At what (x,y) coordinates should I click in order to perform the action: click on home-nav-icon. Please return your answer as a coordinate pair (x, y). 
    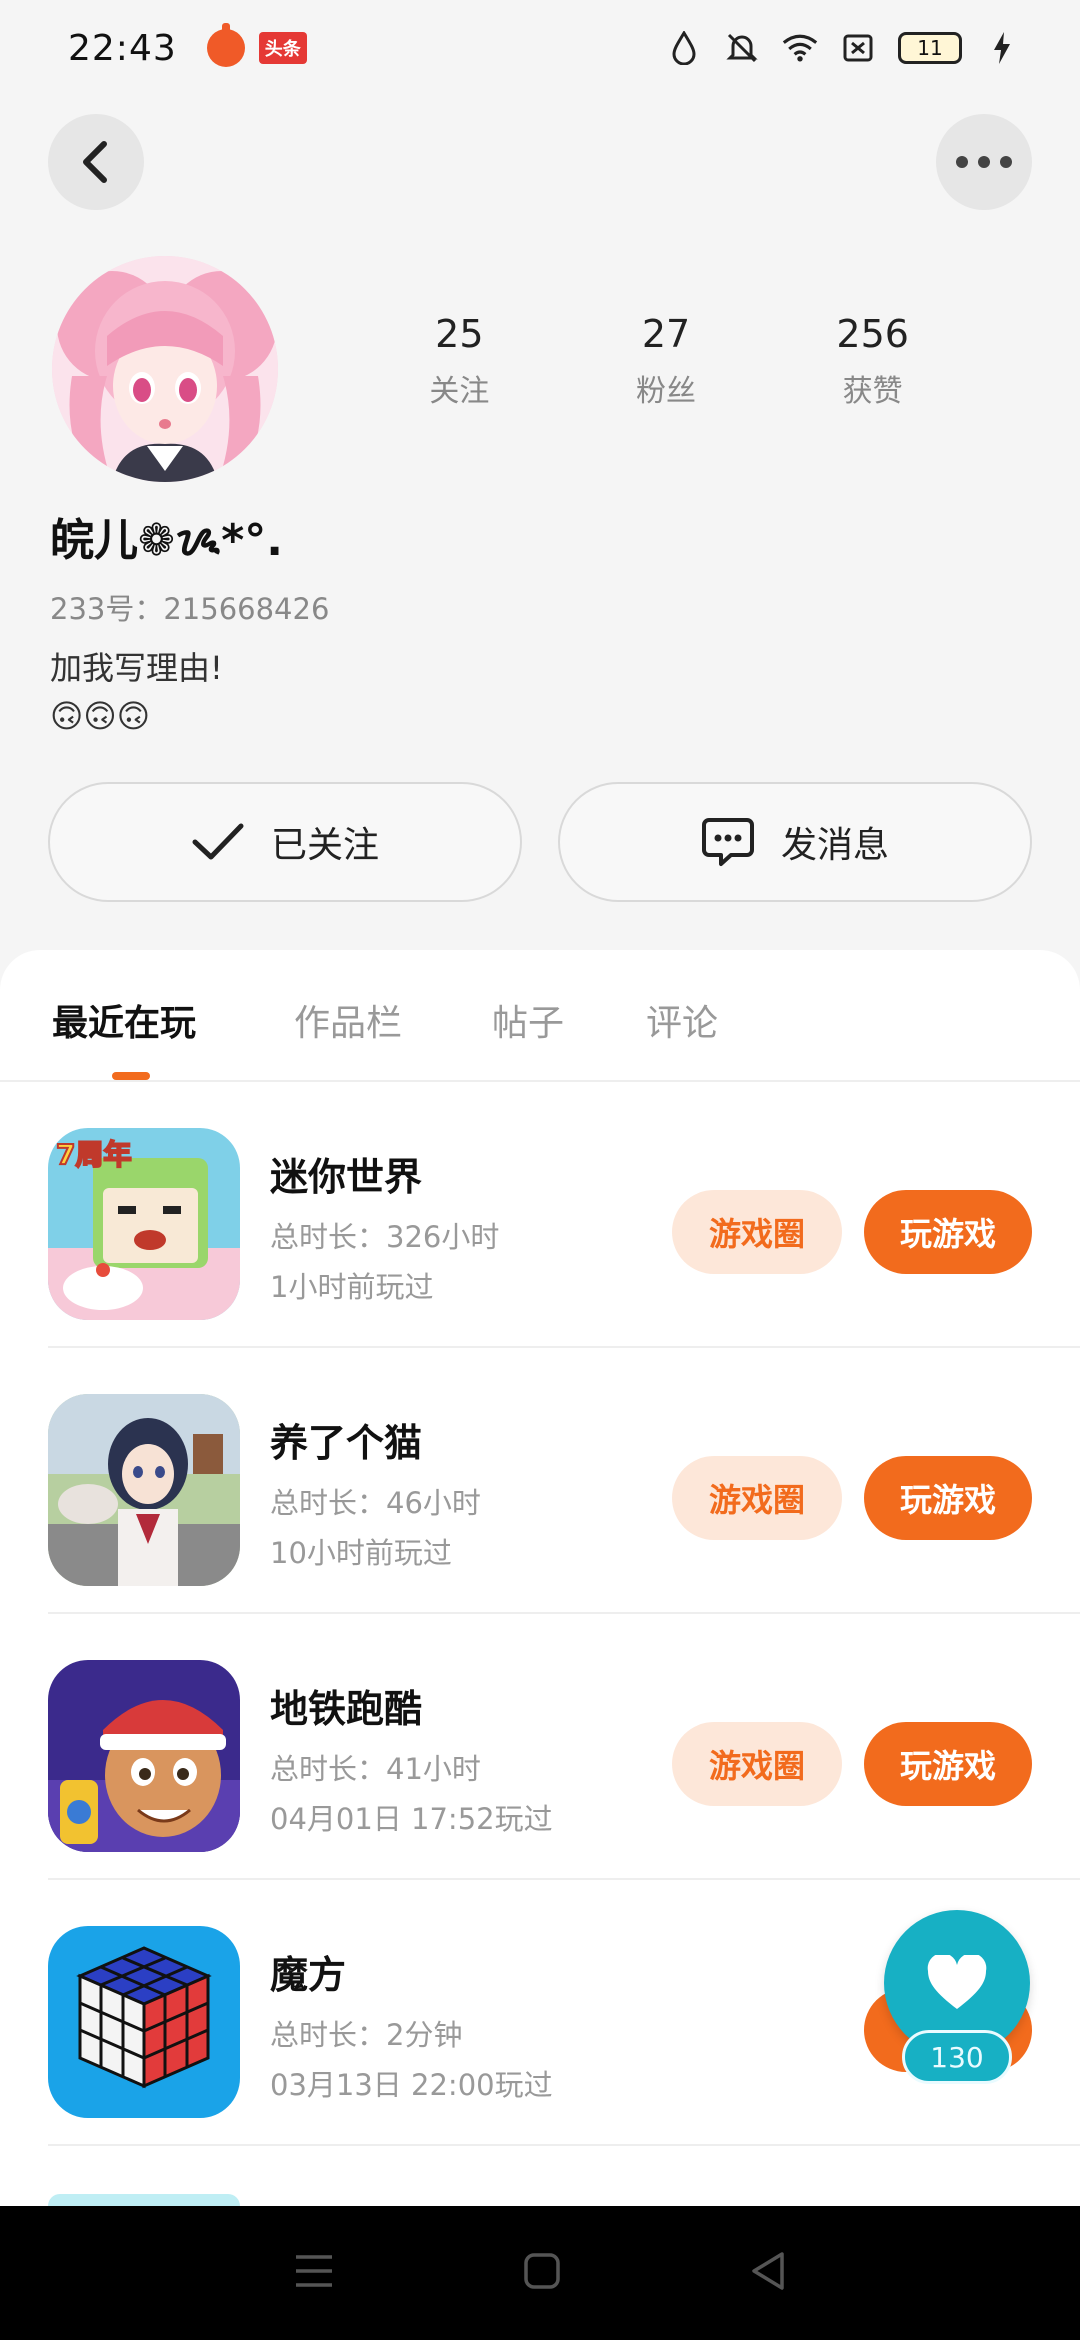
    Looking at the image, I should click on (542, 2273).